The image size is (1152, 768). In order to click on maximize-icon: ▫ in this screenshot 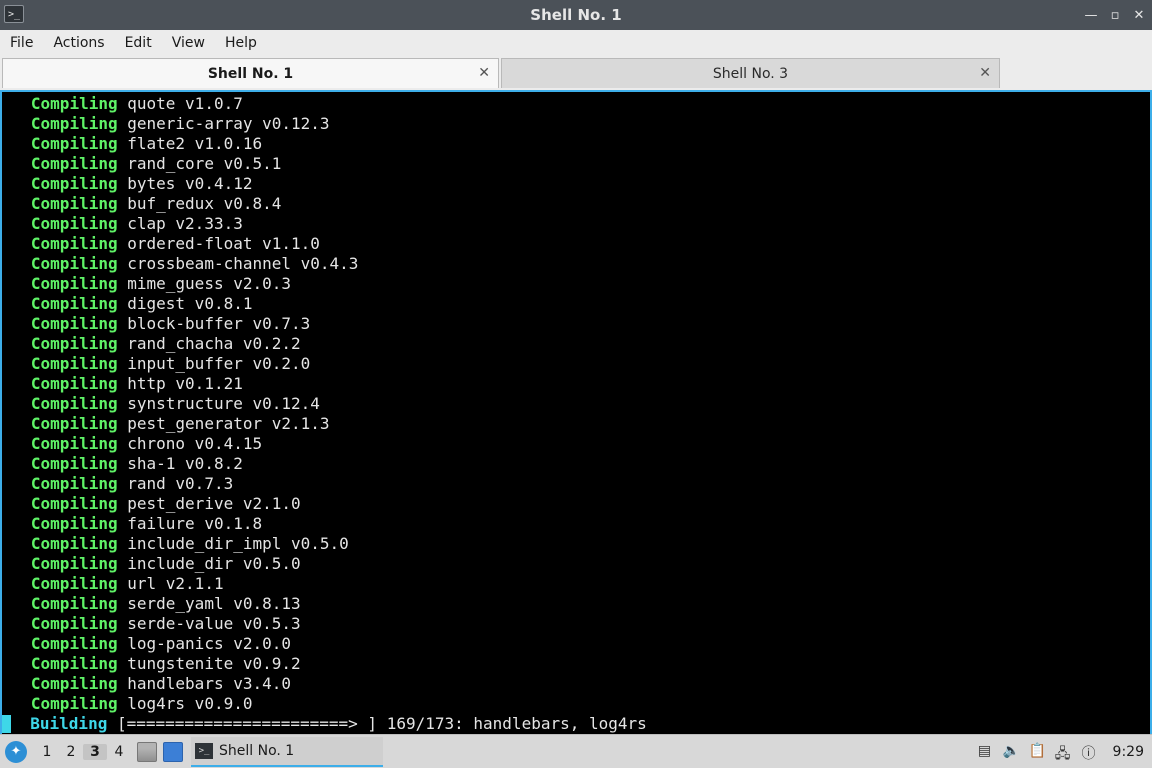, I will do `click(1115, 15)`.